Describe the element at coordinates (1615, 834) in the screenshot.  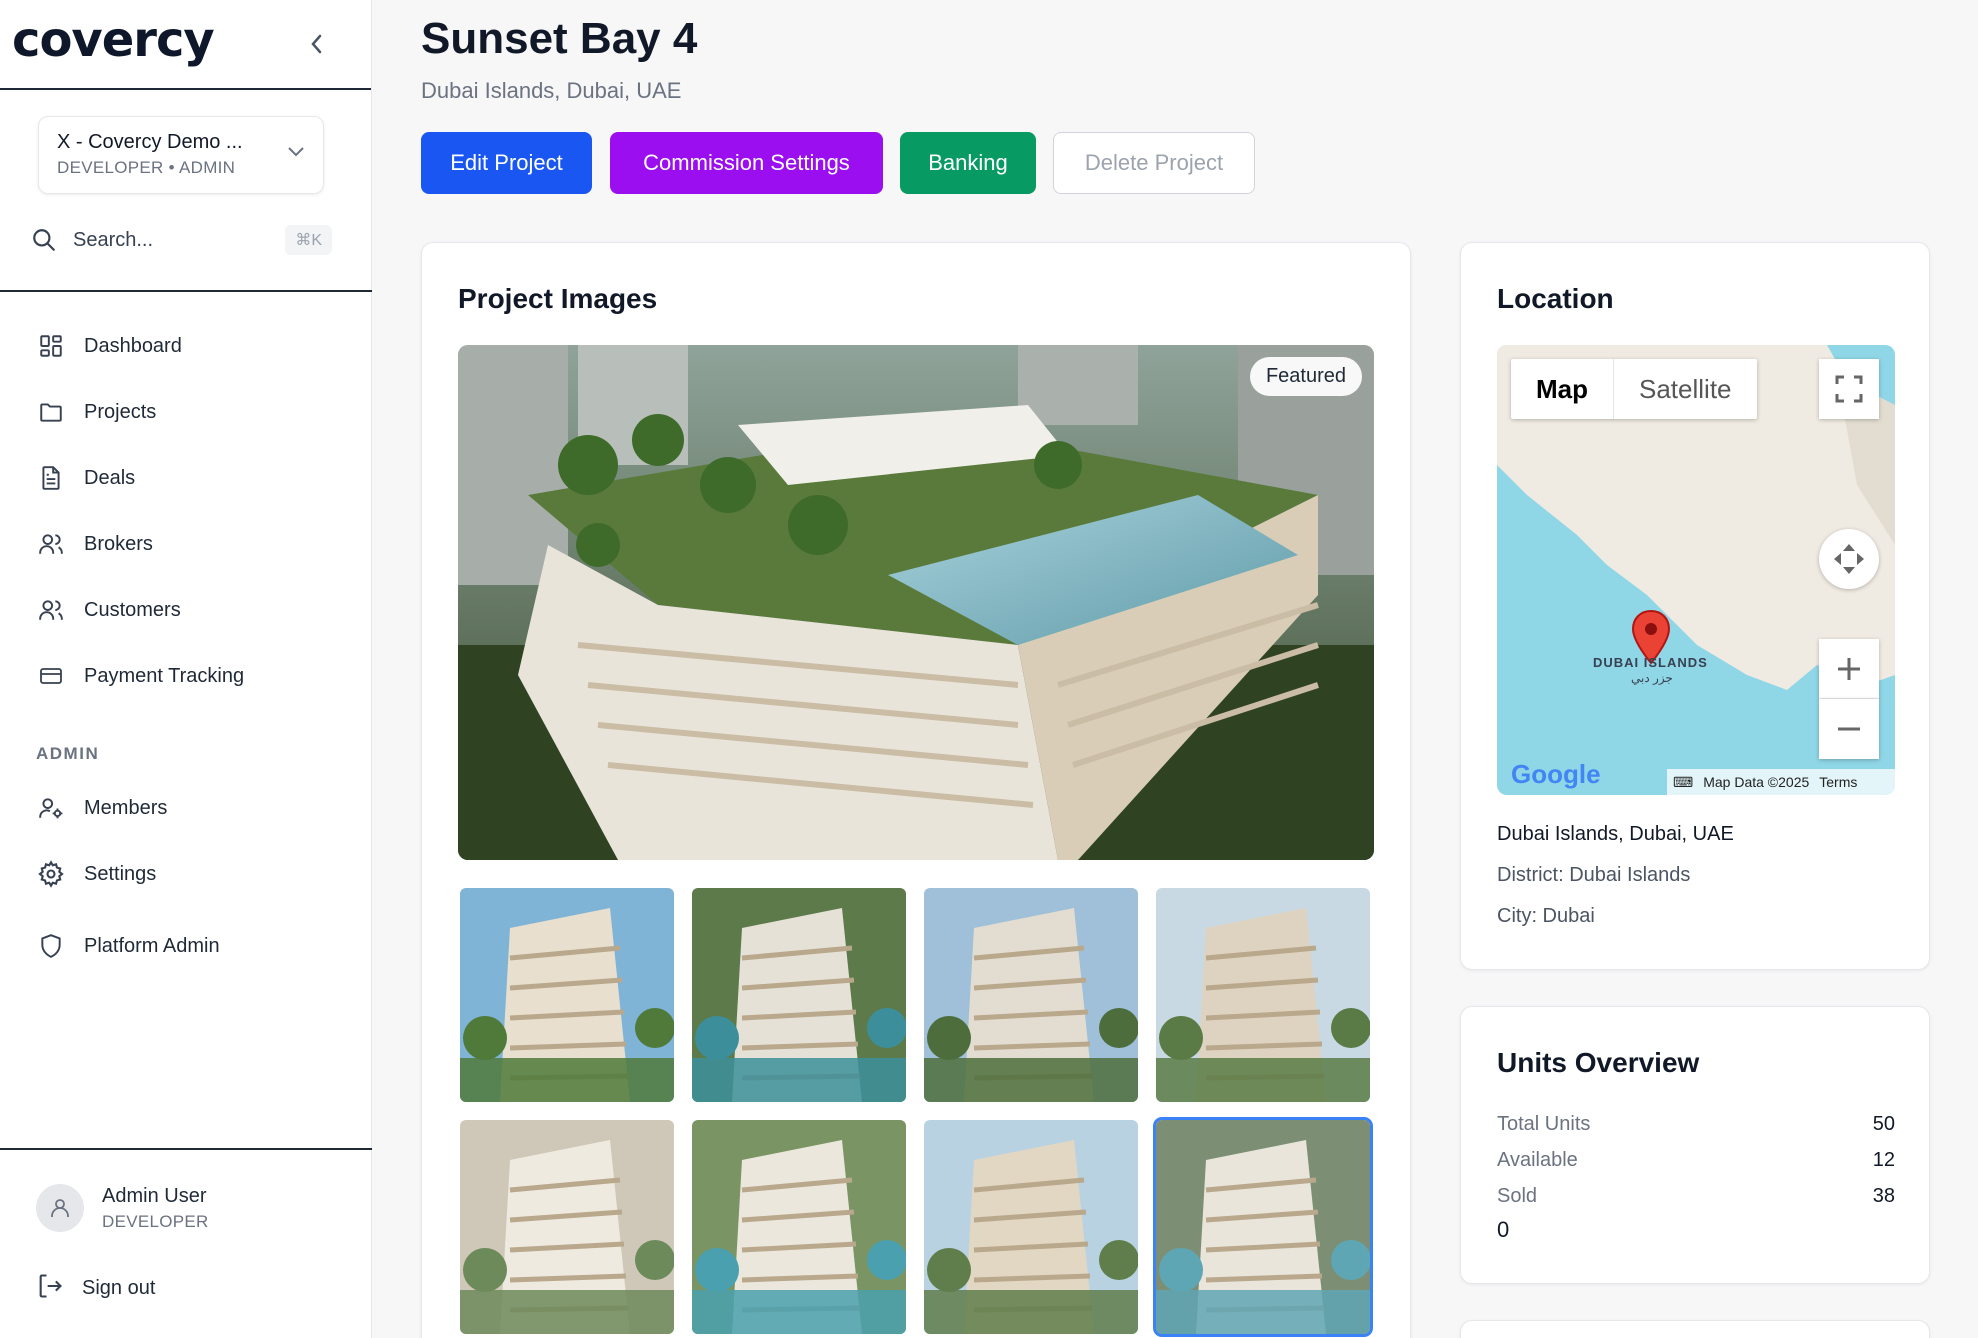
I see `location-address: Dubai Islands, Dubai, UAE` at that location.